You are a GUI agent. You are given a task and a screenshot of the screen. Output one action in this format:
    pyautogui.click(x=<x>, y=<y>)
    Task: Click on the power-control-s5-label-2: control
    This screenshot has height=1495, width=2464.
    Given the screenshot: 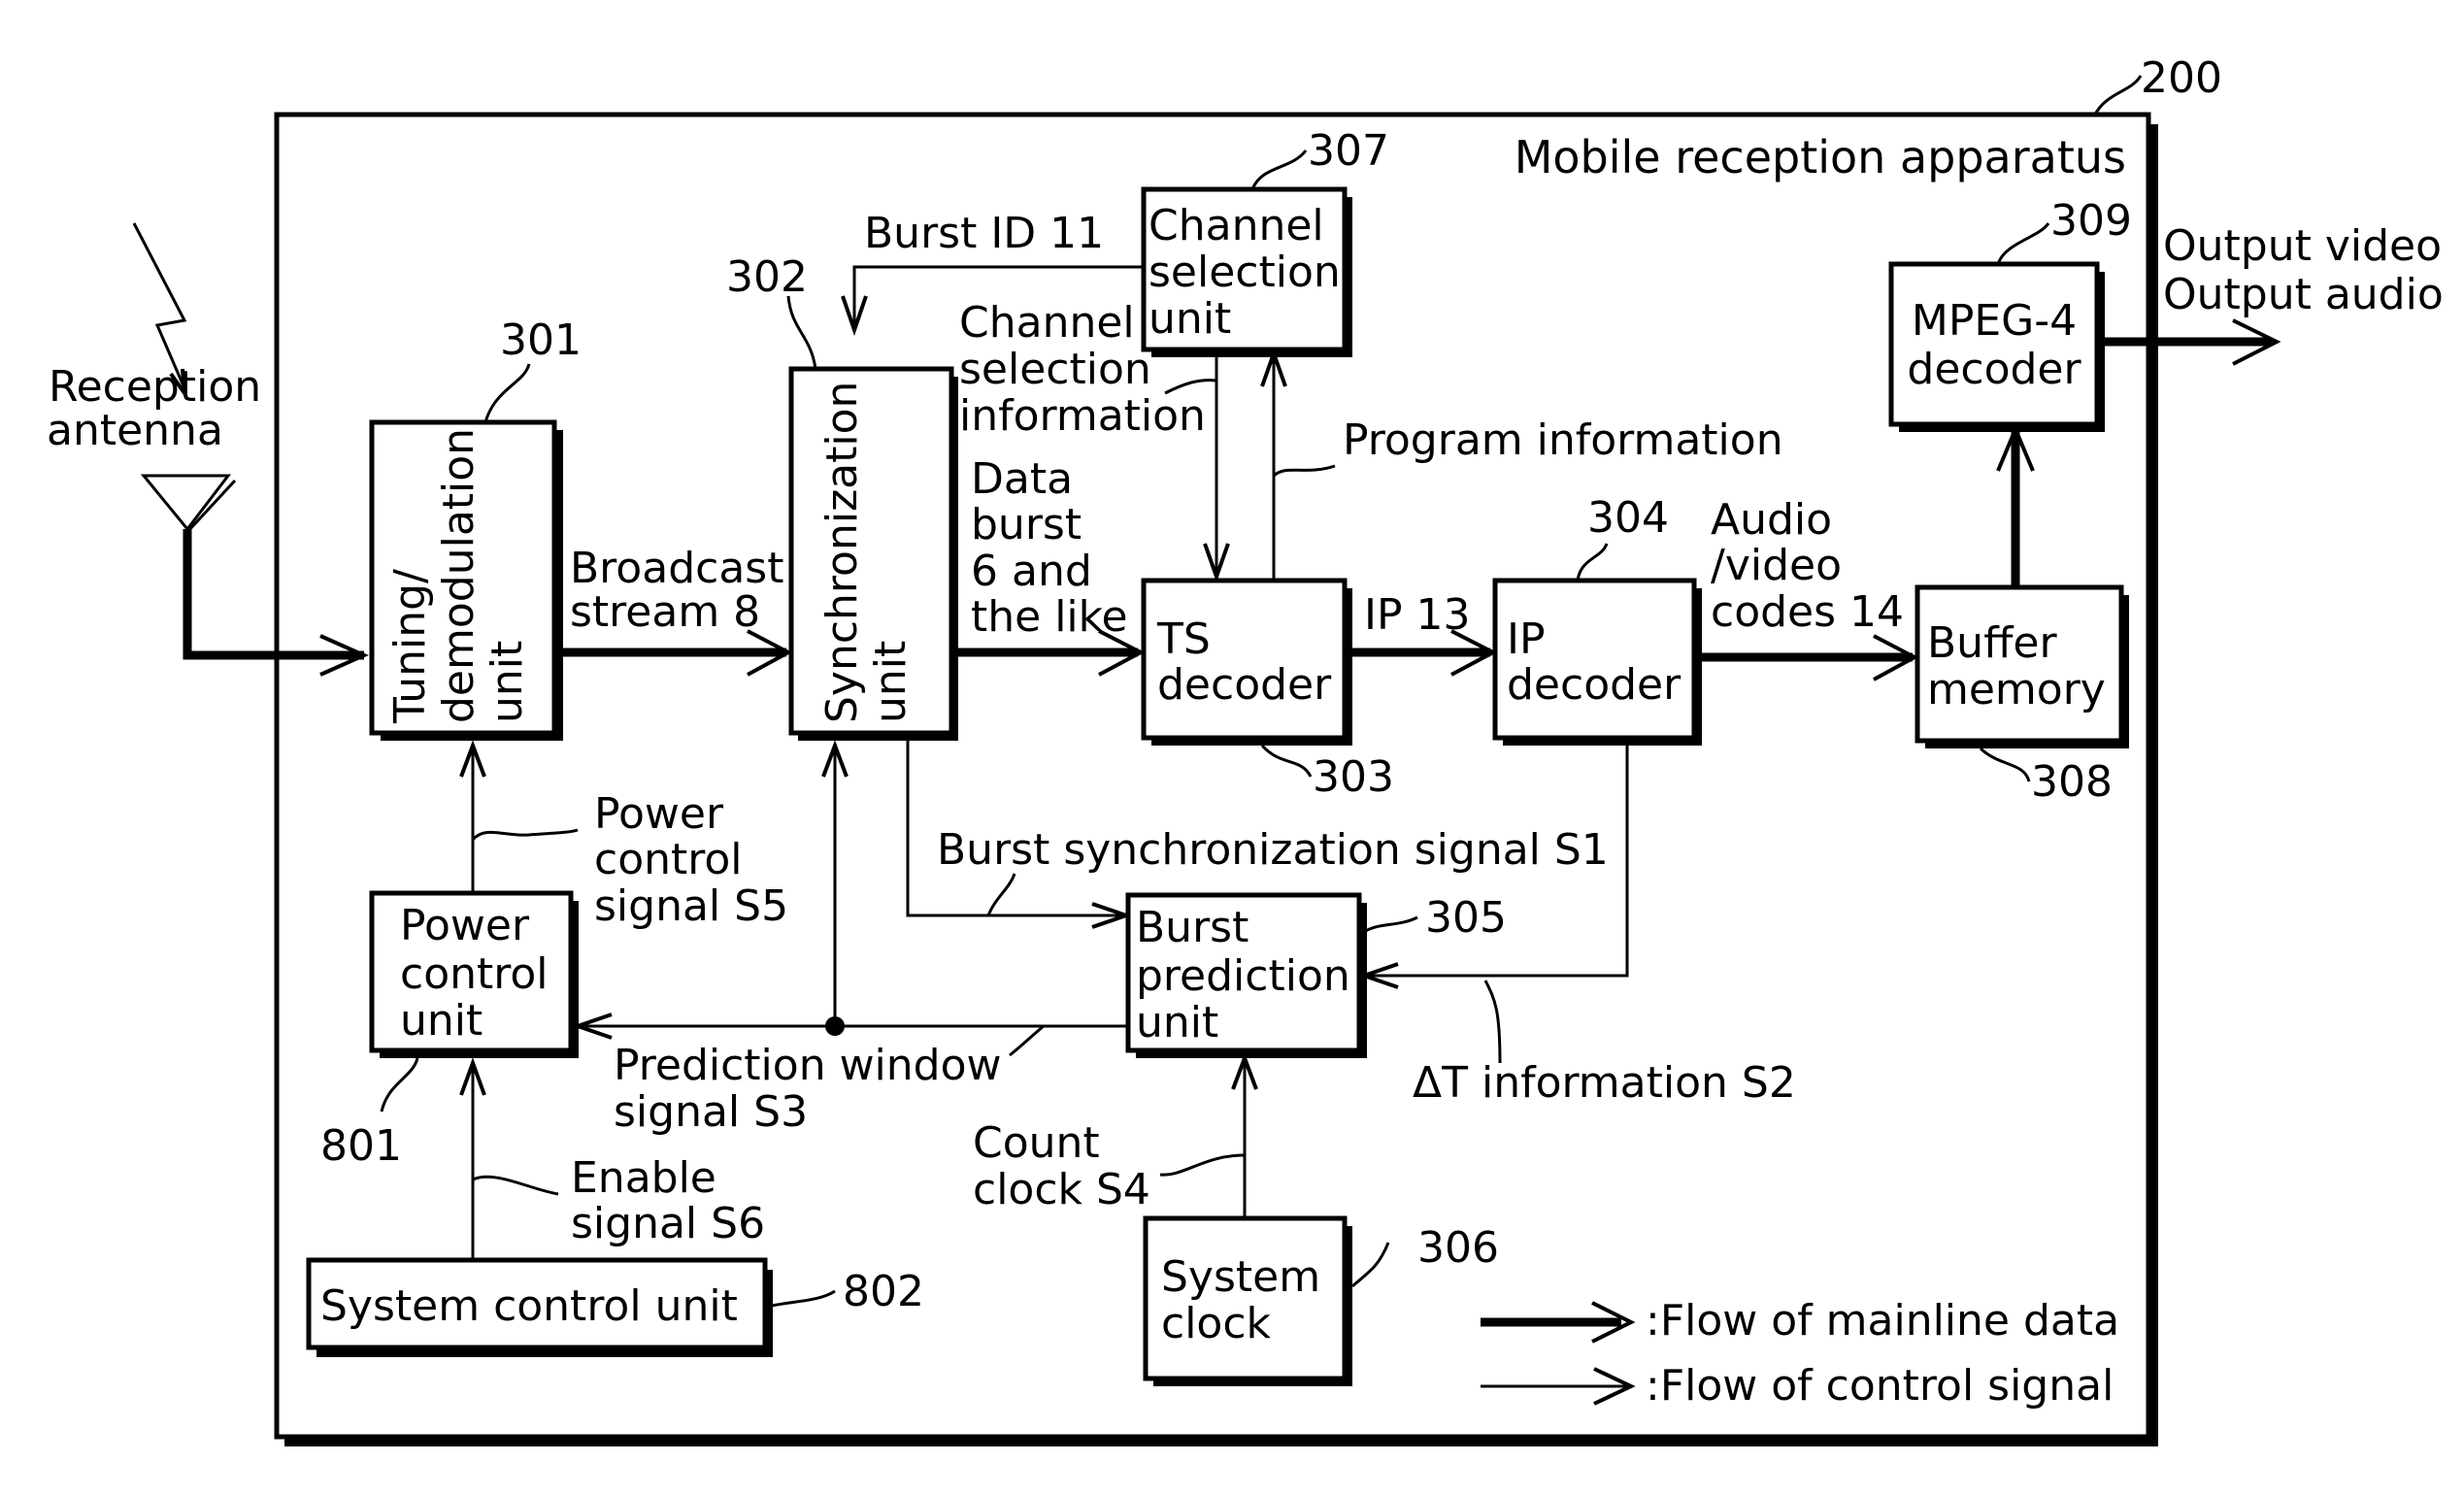 What is the action you would take?
    pyautogui.click(x=668, y=859)
    